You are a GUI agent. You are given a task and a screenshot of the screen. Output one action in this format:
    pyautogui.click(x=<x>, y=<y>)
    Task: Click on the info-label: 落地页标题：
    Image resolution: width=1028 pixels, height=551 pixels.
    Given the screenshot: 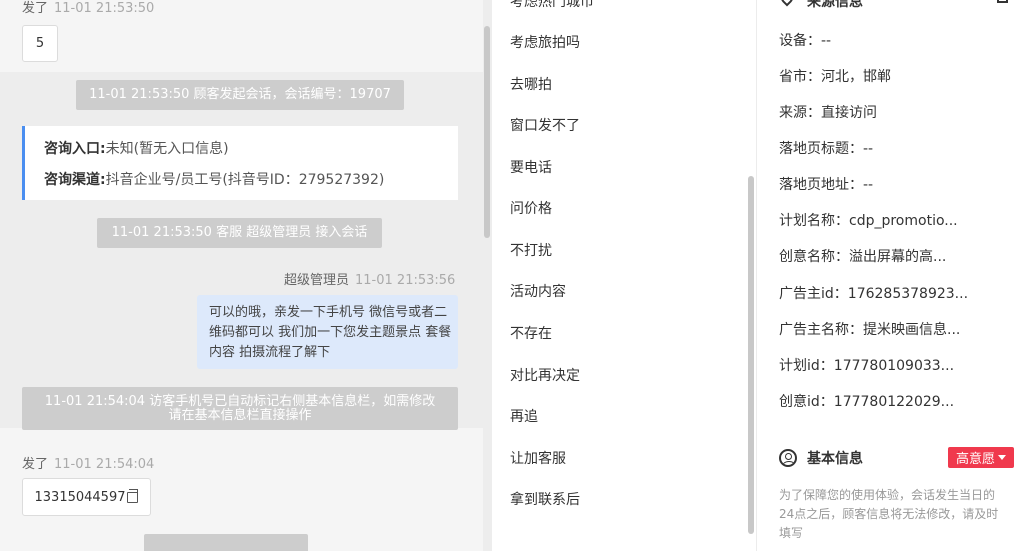 What is the action you would take?
    pyautogui.click(x=821, y=149)
    